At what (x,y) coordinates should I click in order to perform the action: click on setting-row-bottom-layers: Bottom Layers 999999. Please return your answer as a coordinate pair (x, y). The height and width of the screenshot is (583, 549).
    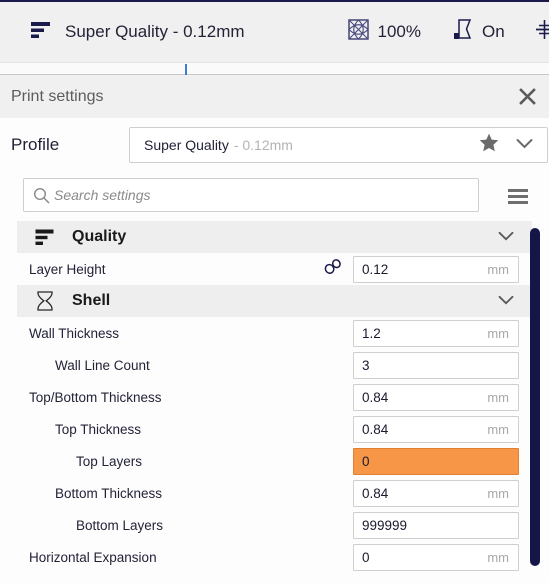
    Looking at the image, I should click on (274, 525).